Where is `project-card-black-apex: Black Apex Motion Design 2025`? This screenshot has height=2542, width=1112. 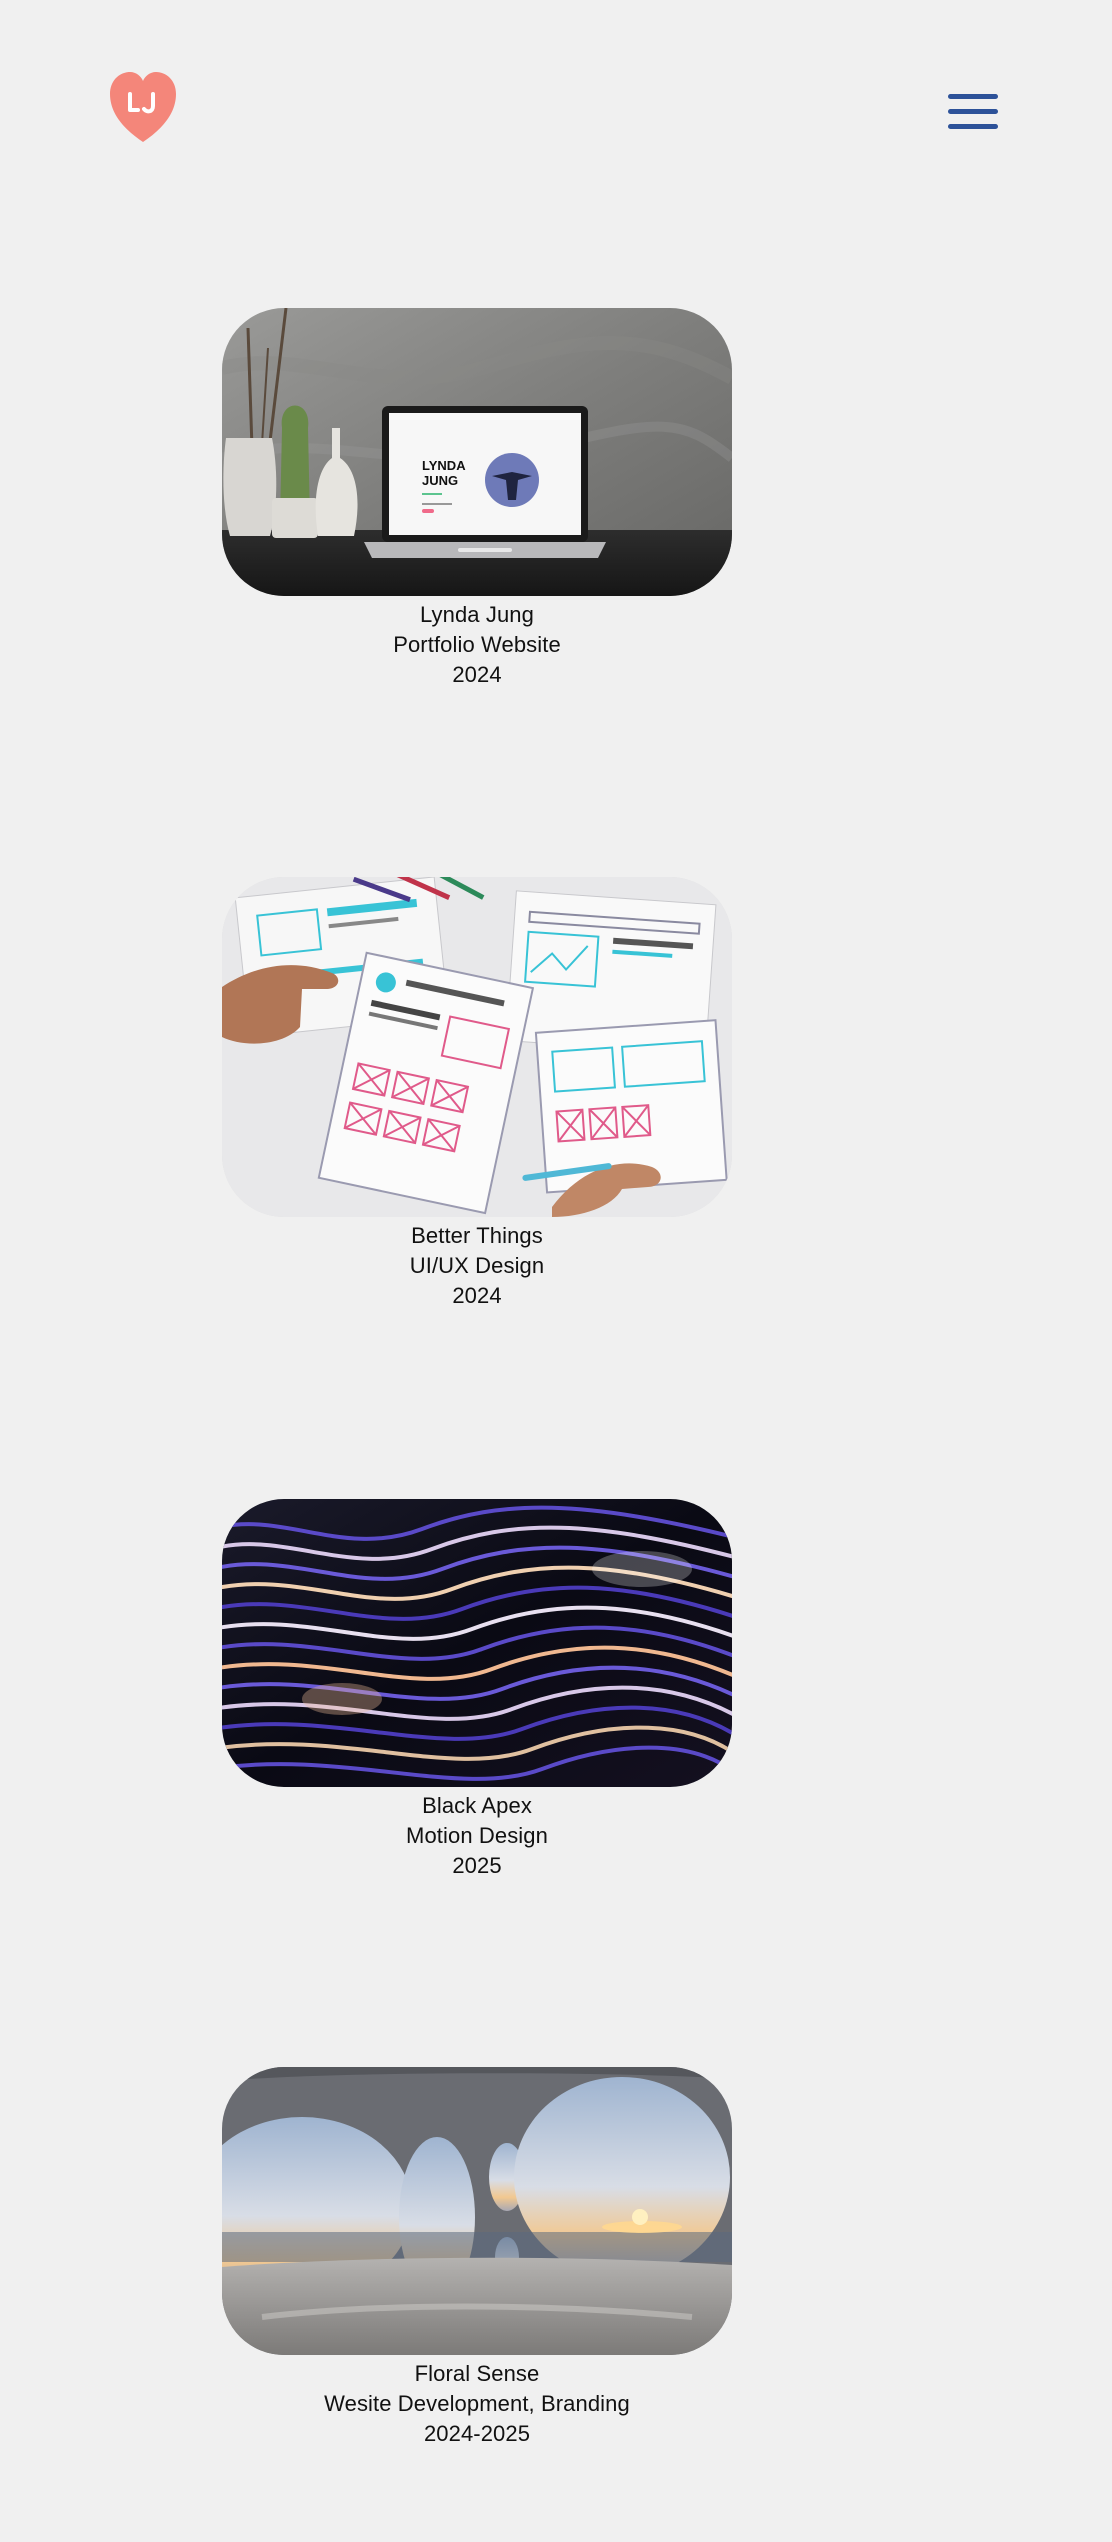 project-card-black-apex: Black Apex Motion Design 2025 is located at coordinates (477, 1690).